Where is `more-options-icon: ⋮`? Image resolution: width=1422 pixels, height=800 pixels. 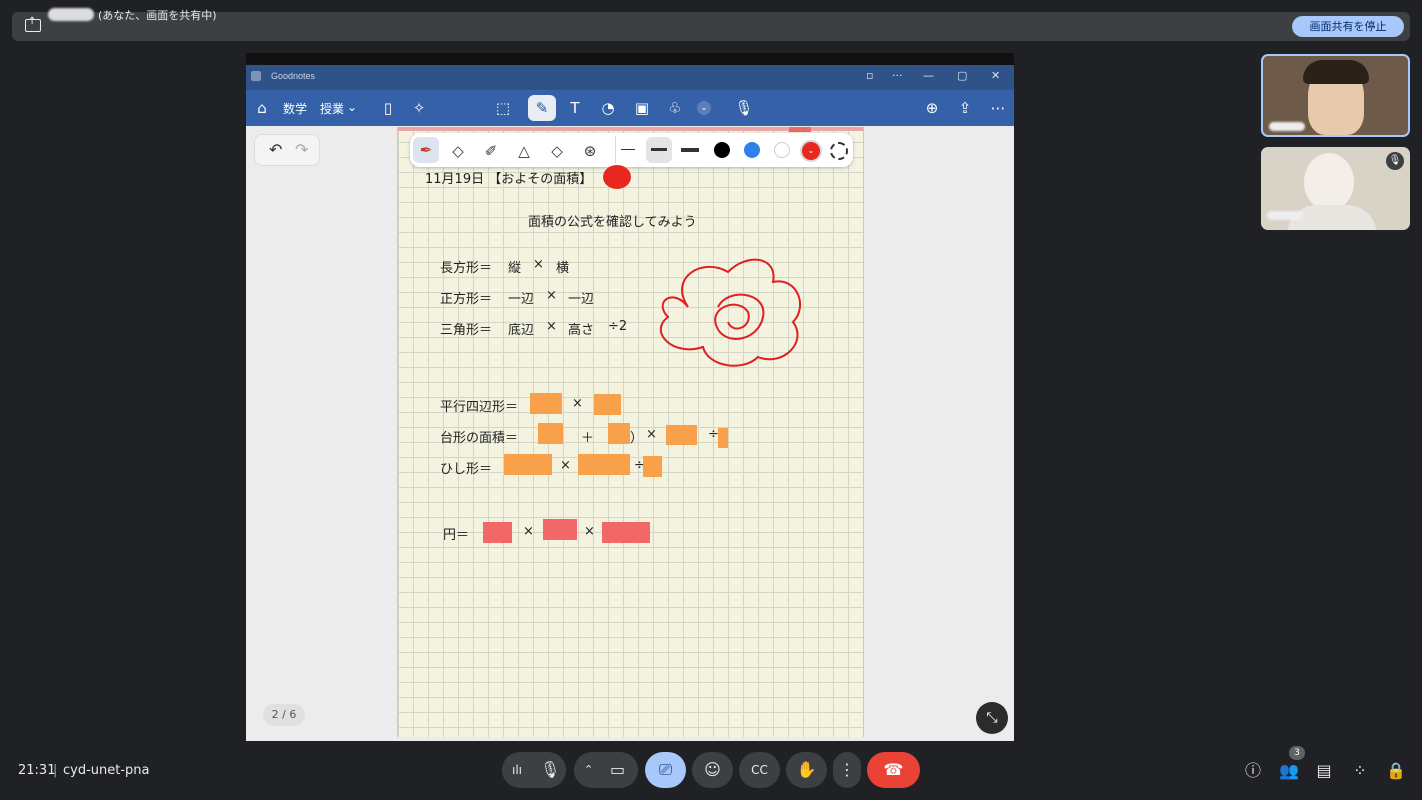 more-options-icon: ⋮ is located at coordinates (847, 770).